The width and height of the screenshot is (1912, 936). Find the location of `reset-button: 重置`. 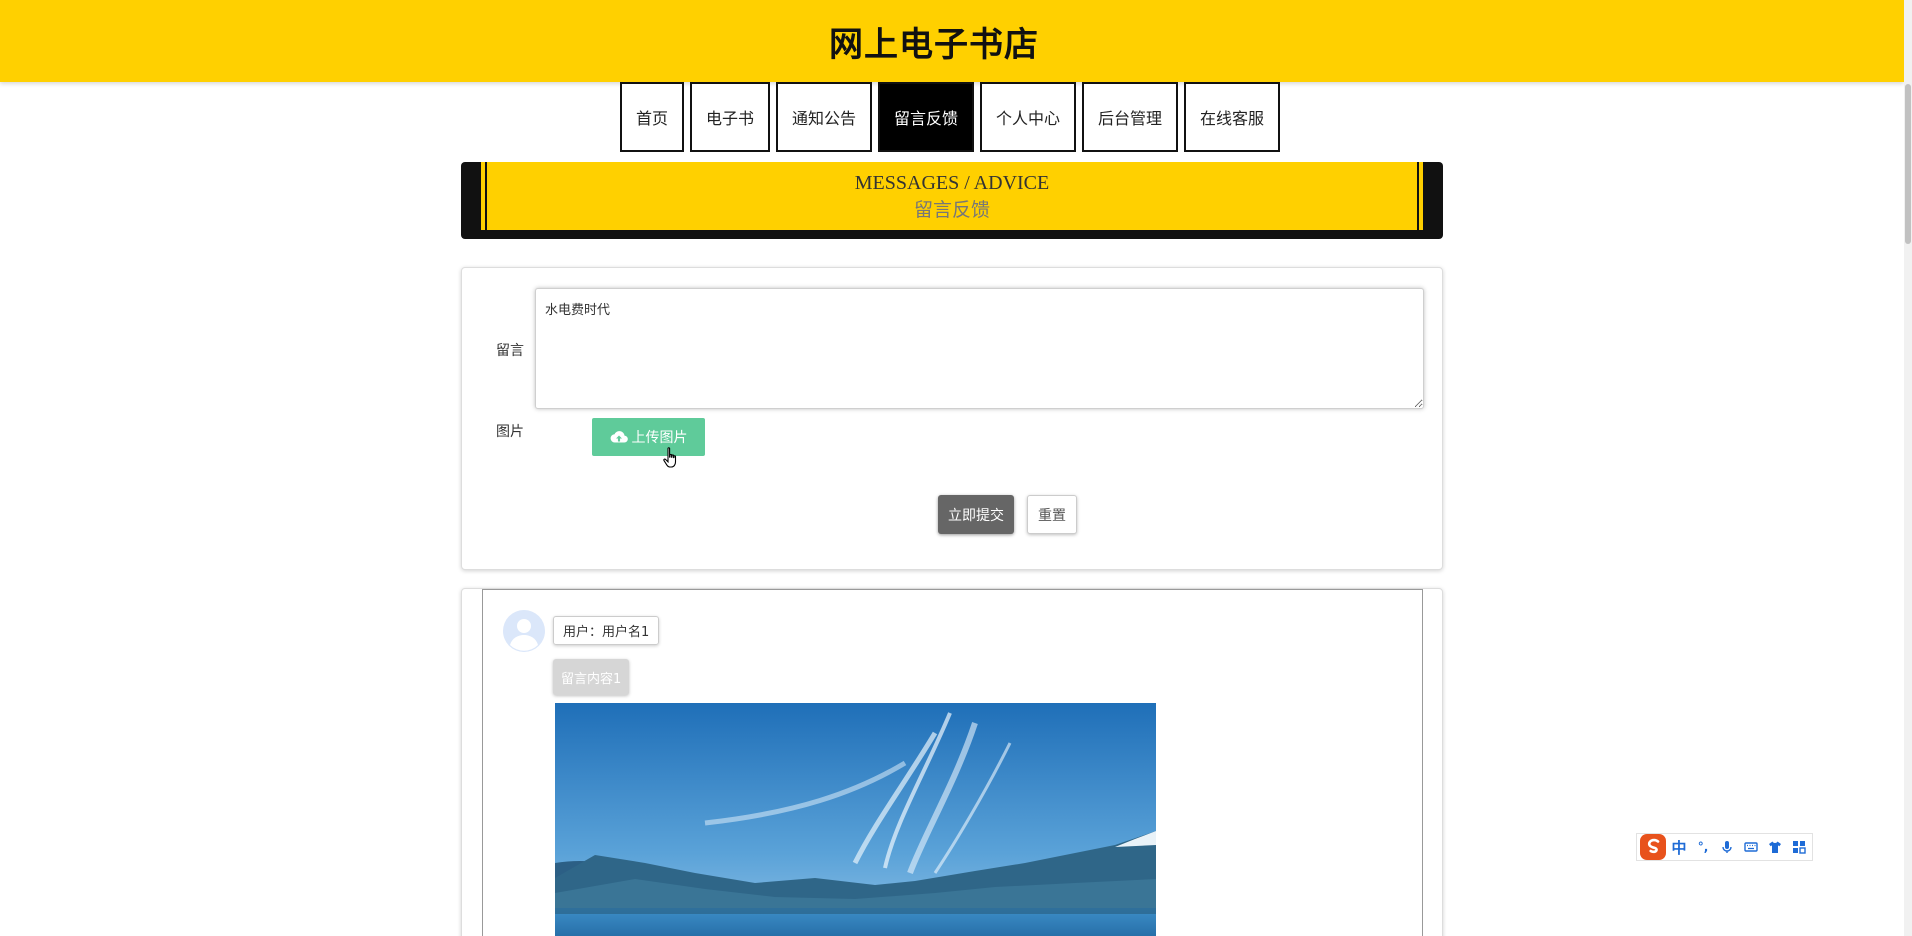

reset-button: 重置 is located at coordinates (1052, 514).